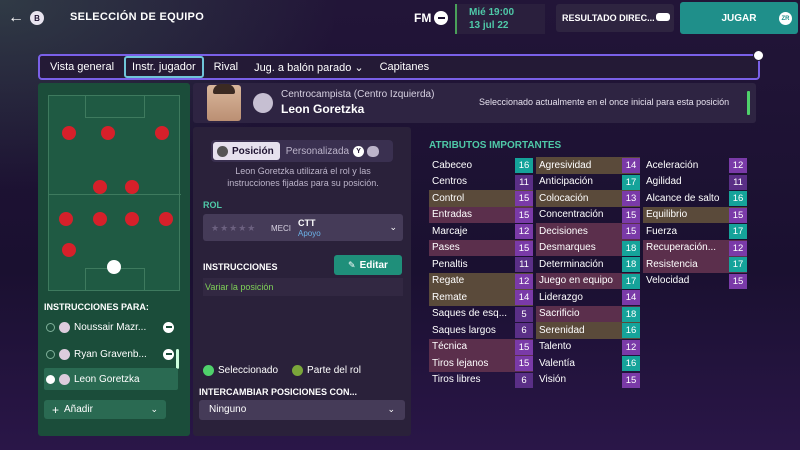 The image size is (800, 450). Describe the element at coordinates (695, 182) in the screenshot. I see `attribute-row: Agilidad 11` at that location.